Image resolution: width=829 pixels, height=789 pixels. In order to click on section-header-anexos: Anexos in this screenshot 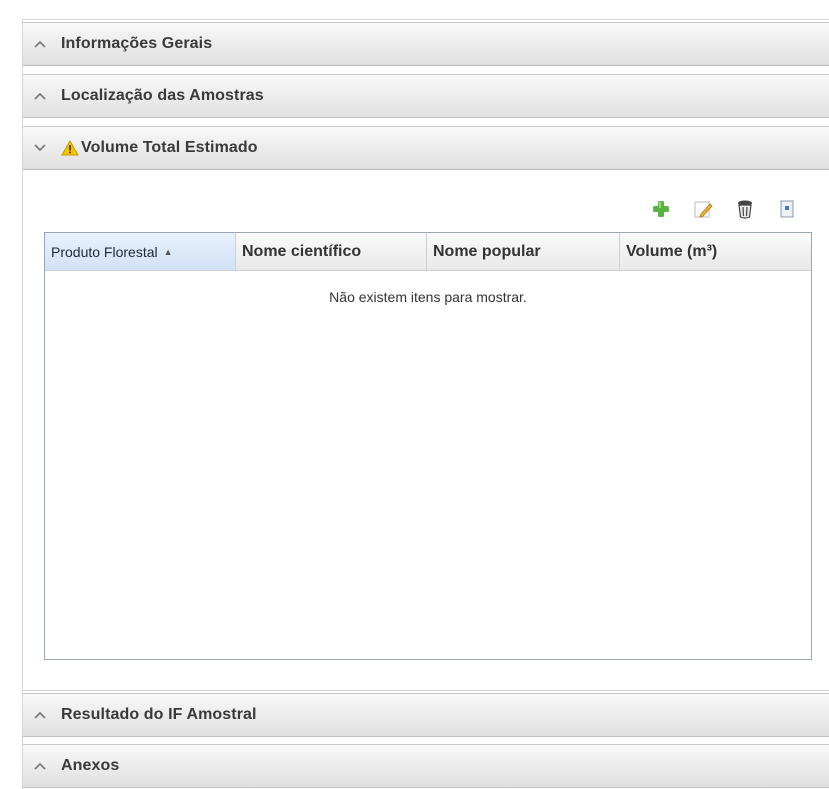, I will do `click(426, 766)`.